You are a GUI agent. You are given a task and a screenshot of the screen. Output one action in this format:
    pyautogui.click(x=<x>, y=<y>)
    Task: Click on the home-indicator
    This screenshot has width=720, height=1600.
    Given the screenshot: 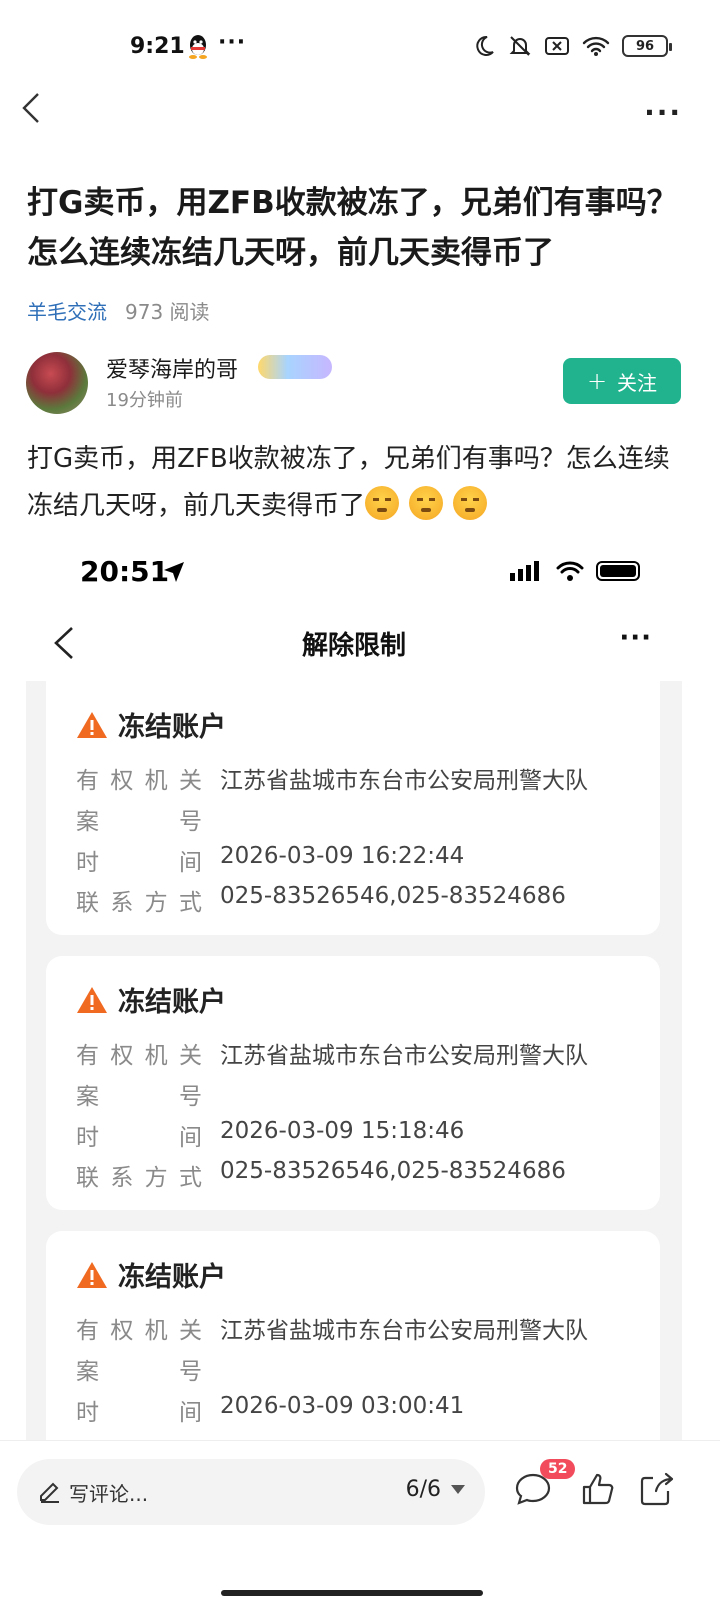 What is the action you would take?
    pyautogui.click(x=352, y=1593)
    